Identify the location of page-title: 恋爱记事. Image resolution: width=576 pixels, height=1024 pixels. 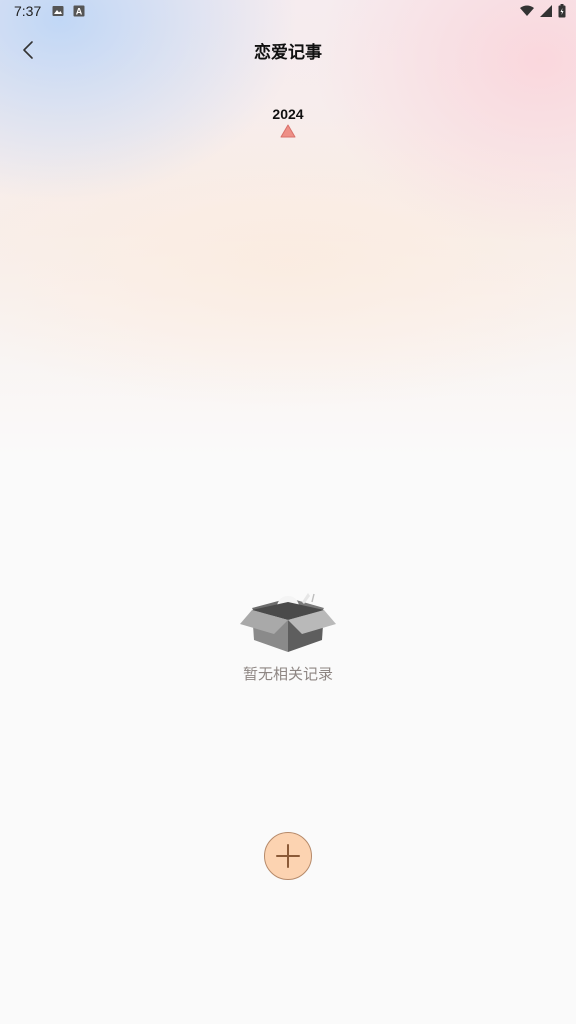
(288, 53).